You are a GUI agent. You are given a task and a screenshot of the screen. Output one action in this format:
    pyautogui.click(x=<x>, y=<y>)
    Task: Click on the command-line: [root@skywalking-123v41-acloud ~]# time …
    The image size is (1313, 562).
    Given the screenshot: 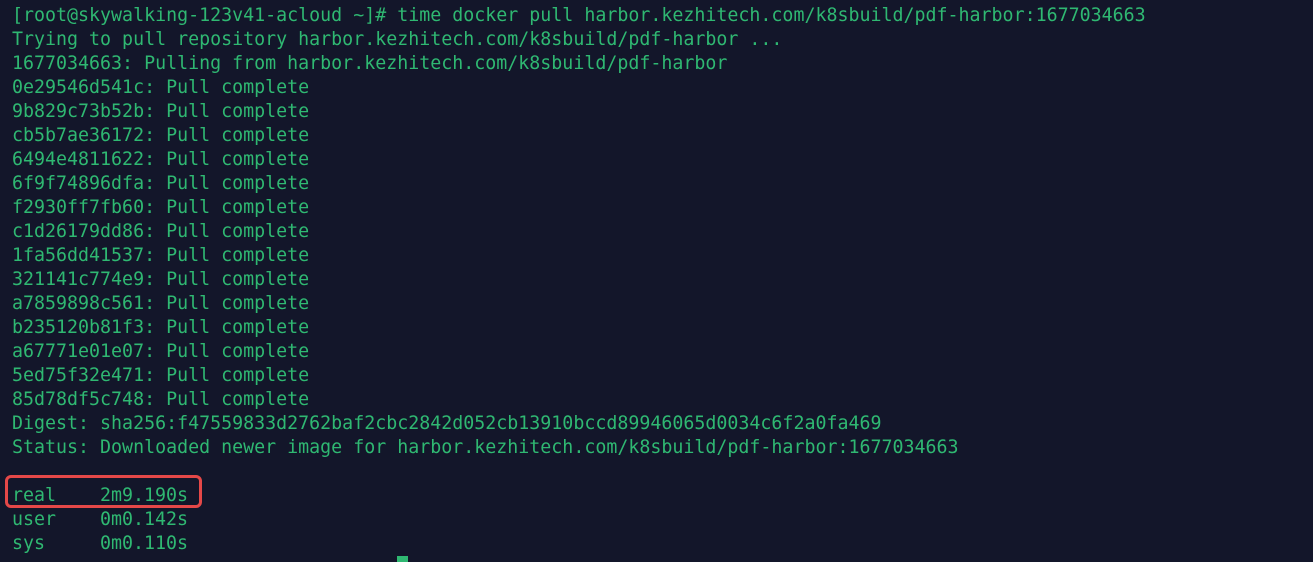 What is the action you would take?
    pyautogui.click(x=579, y=15)
    